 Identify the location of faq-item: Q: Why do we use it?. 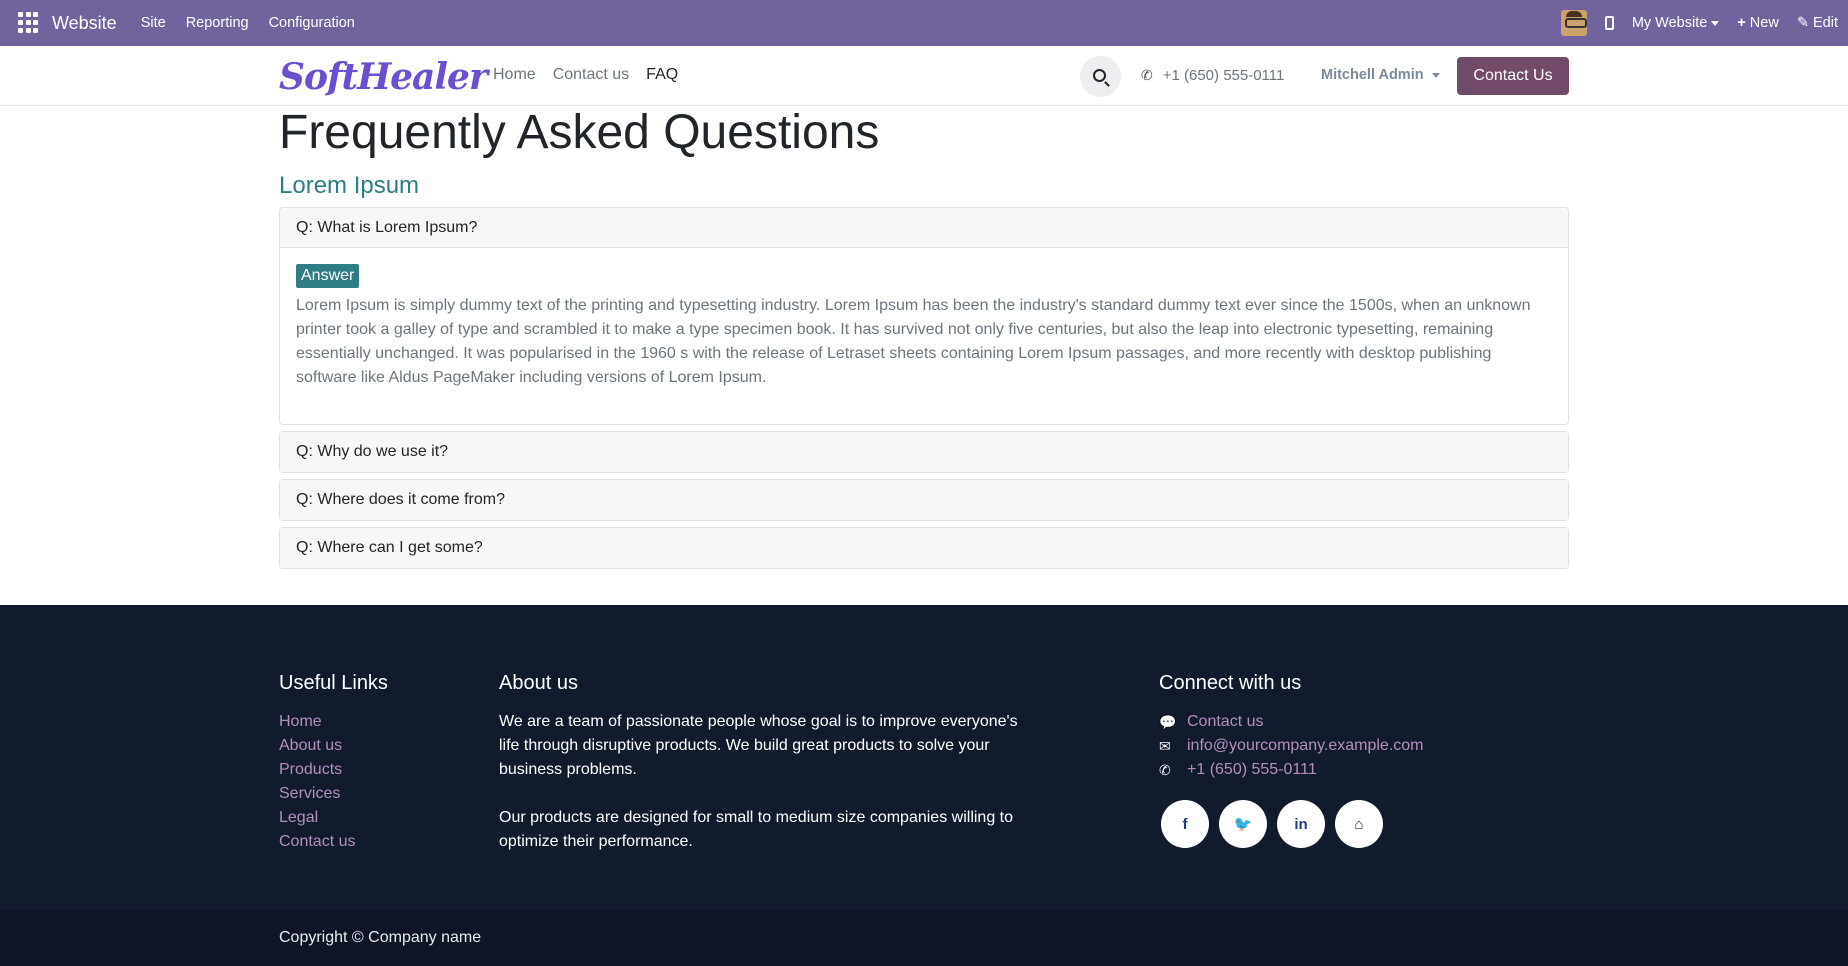
(924, 452).